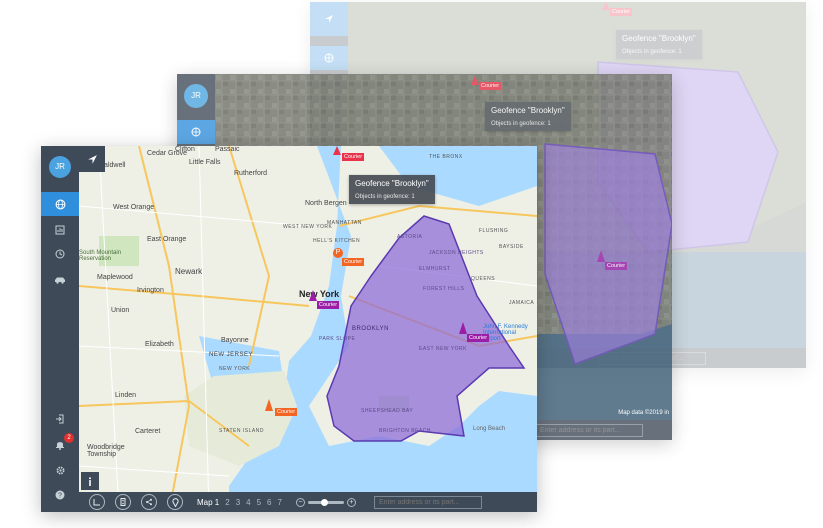  Describe the element at coordinates (370, 329) in the screenshot. I see `label-brooklyn: BROOKLYN` at that location.